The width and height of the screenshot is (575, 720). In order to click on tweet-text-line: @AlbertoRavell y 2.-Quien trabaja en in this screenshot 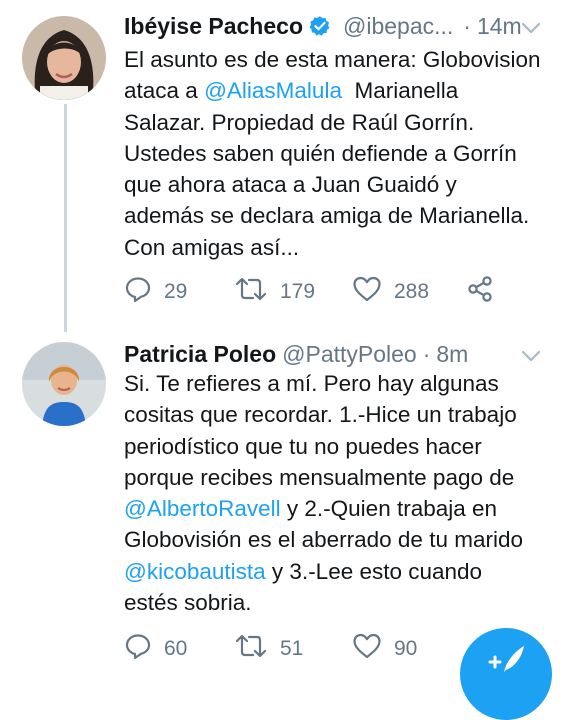, I will do `click(344, 508)`.